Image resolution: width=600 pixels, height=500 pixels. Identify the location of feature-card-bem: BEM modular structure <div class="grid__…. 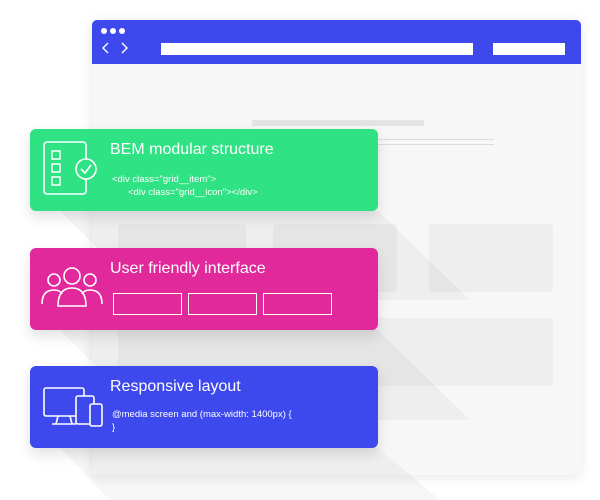
(204, 170).